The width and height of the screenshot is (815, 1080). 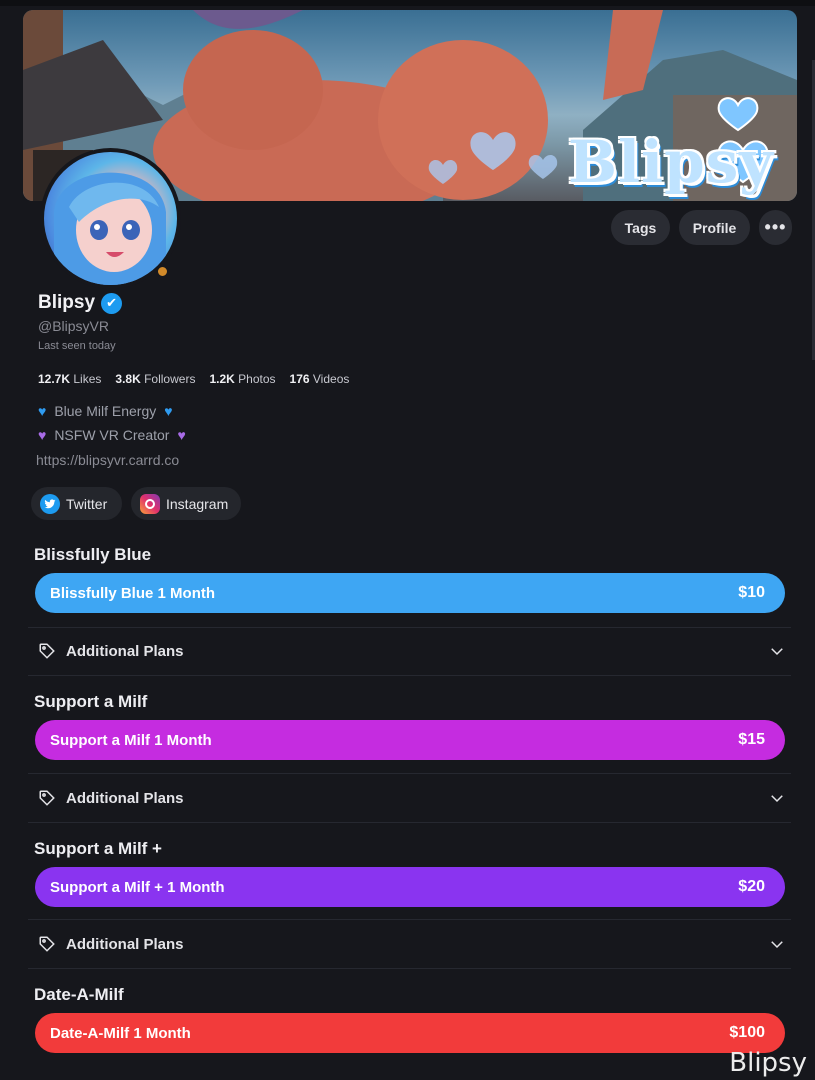 What do you see at coordinates (120, 1033) in the screenshot?
I see `plan-name: Date-A-Milf 1 Month` at bounding box center [120, 1033].